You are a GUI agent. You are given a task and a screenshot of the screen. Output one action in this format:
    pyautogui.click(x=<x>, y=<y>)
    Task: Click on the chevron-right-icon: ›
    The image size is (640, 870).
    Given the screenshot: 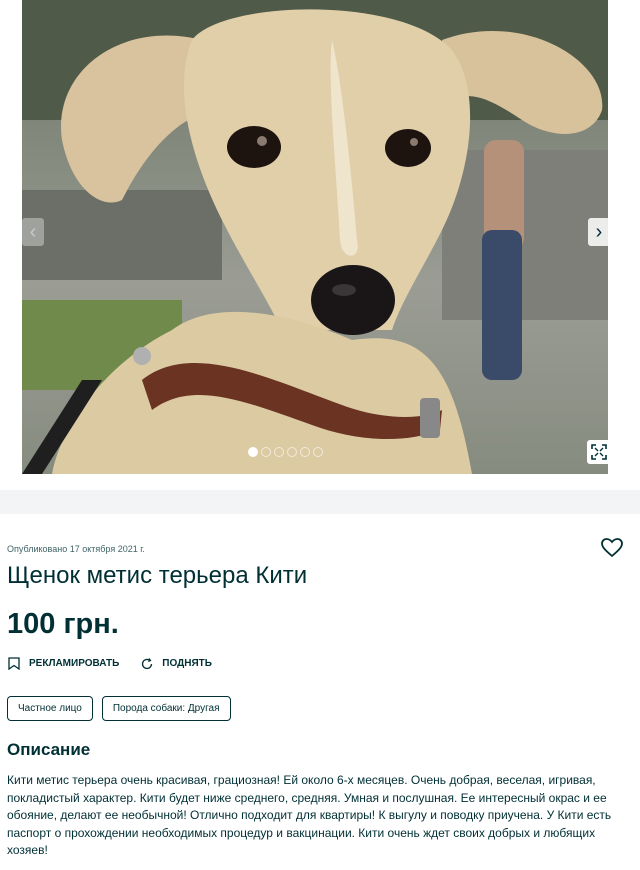 What is the action you would take?
    pyautogui.click(x=599, y=231)
    